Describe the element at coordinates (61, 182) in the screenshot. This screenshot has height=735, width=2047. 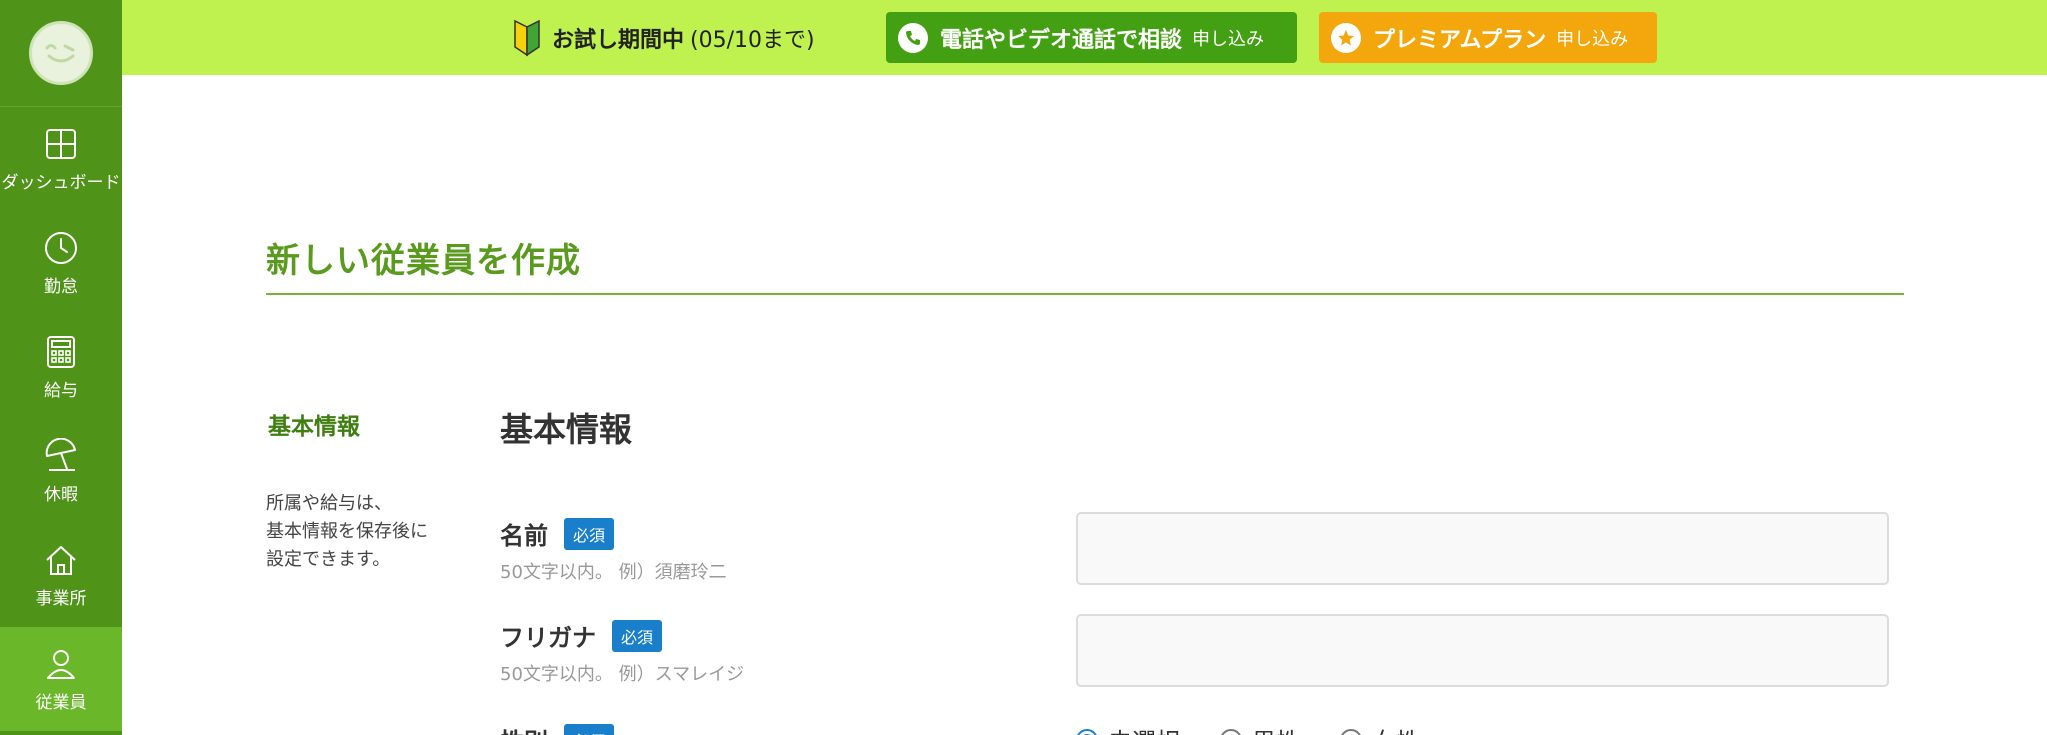
I see `sidebar-item-label: ダッシュボード` at that location.